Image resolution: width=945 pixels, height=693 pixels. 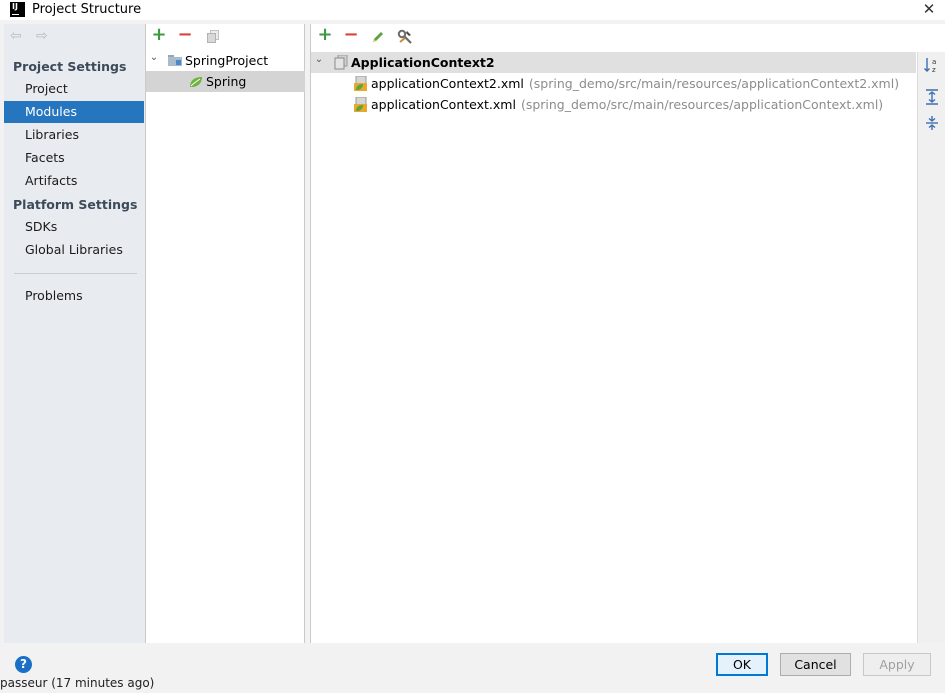 I want to click on remove-module-icon: −, so click(x=185, y=35).